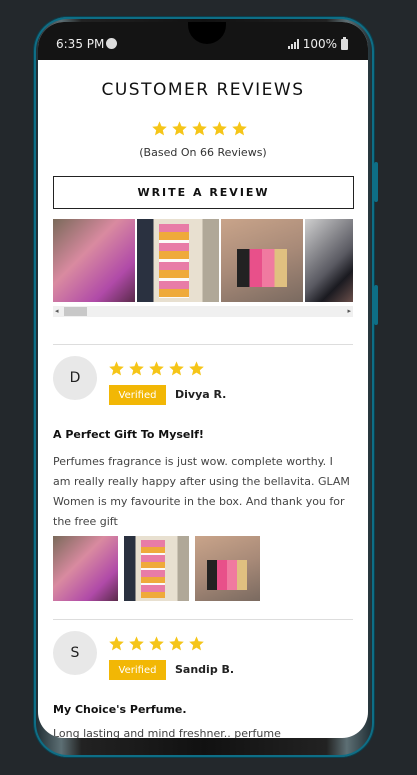 Image resolution: width=417 pixels, height=775 pixels. Describe the element at coordinates (80, 44) in the screenshot. I see `status-time: 6:35 PM` at that location.